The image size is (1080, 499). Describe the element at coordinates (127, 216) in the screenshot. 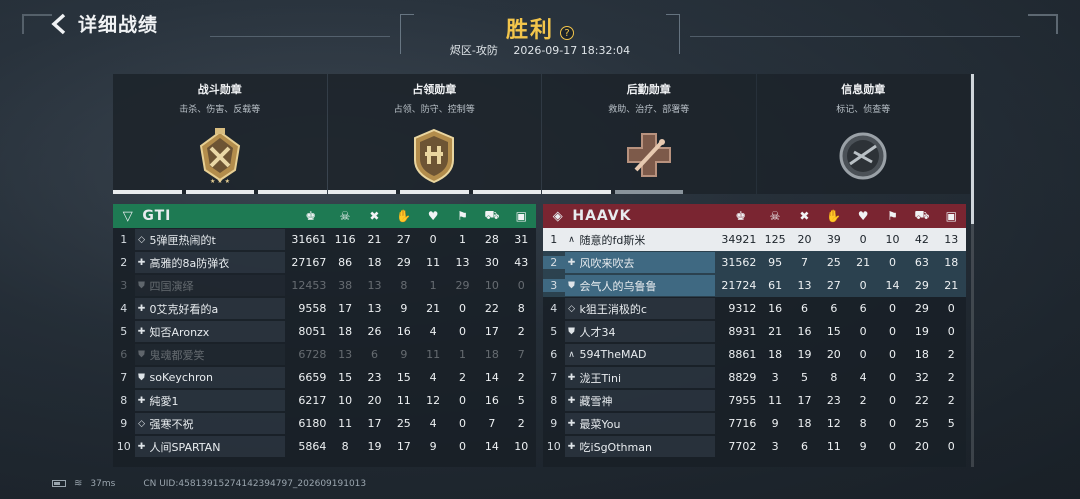

I see `team-emblem-icon: ▽` at that location.